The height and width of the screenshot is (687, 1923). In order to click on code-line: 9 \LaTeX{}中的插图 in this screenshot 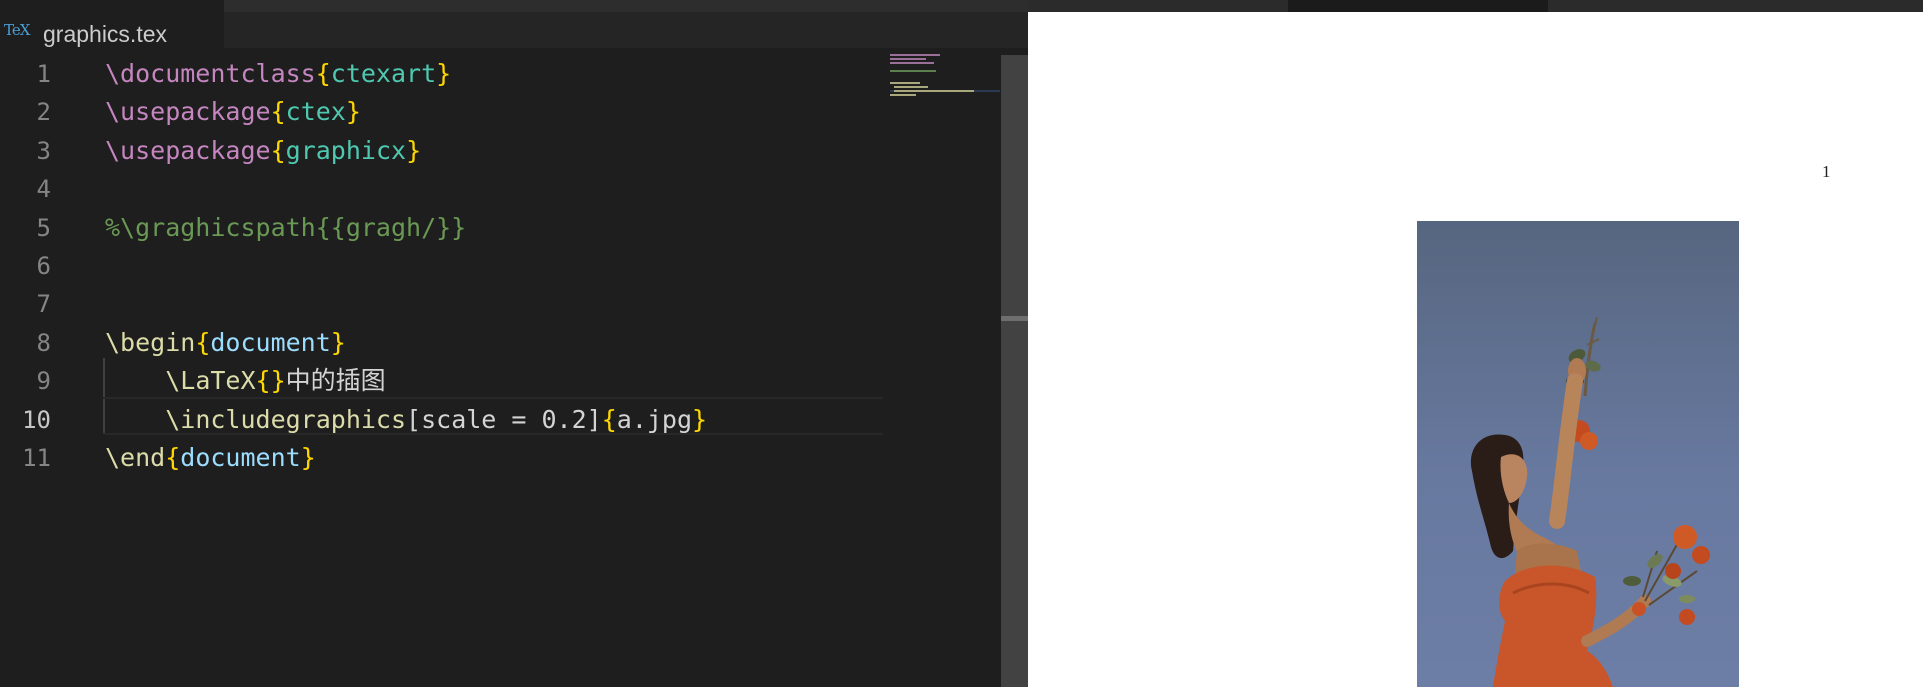, I will do `click(500, 381)`.